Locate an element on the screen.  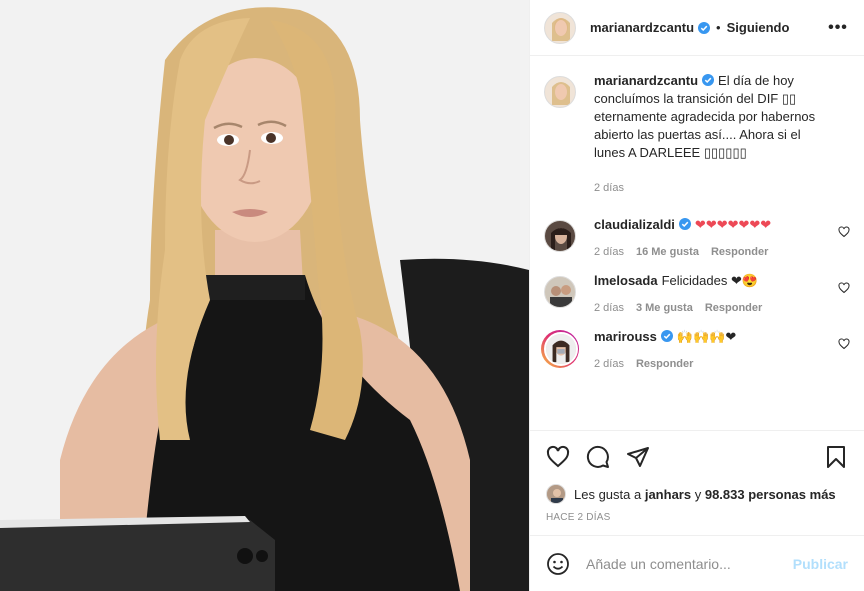
comment-likes: 3 Me gusta is located at coordinates (664, 308).